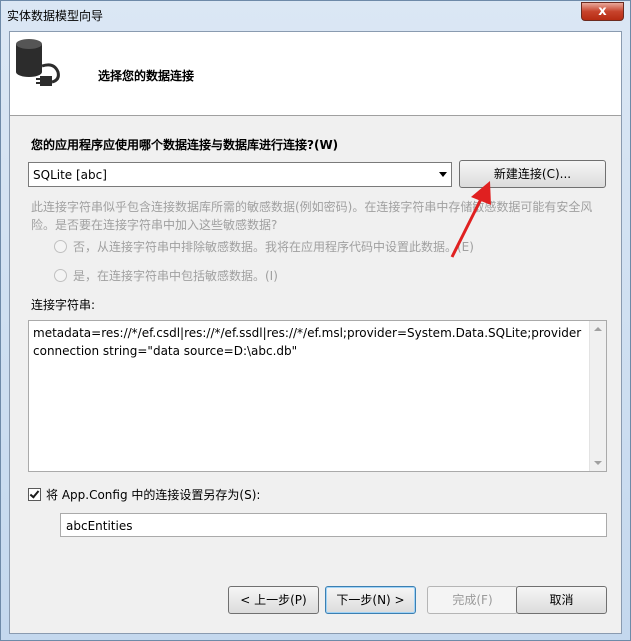  I want to click on close-icon: x, so click(602, 11).